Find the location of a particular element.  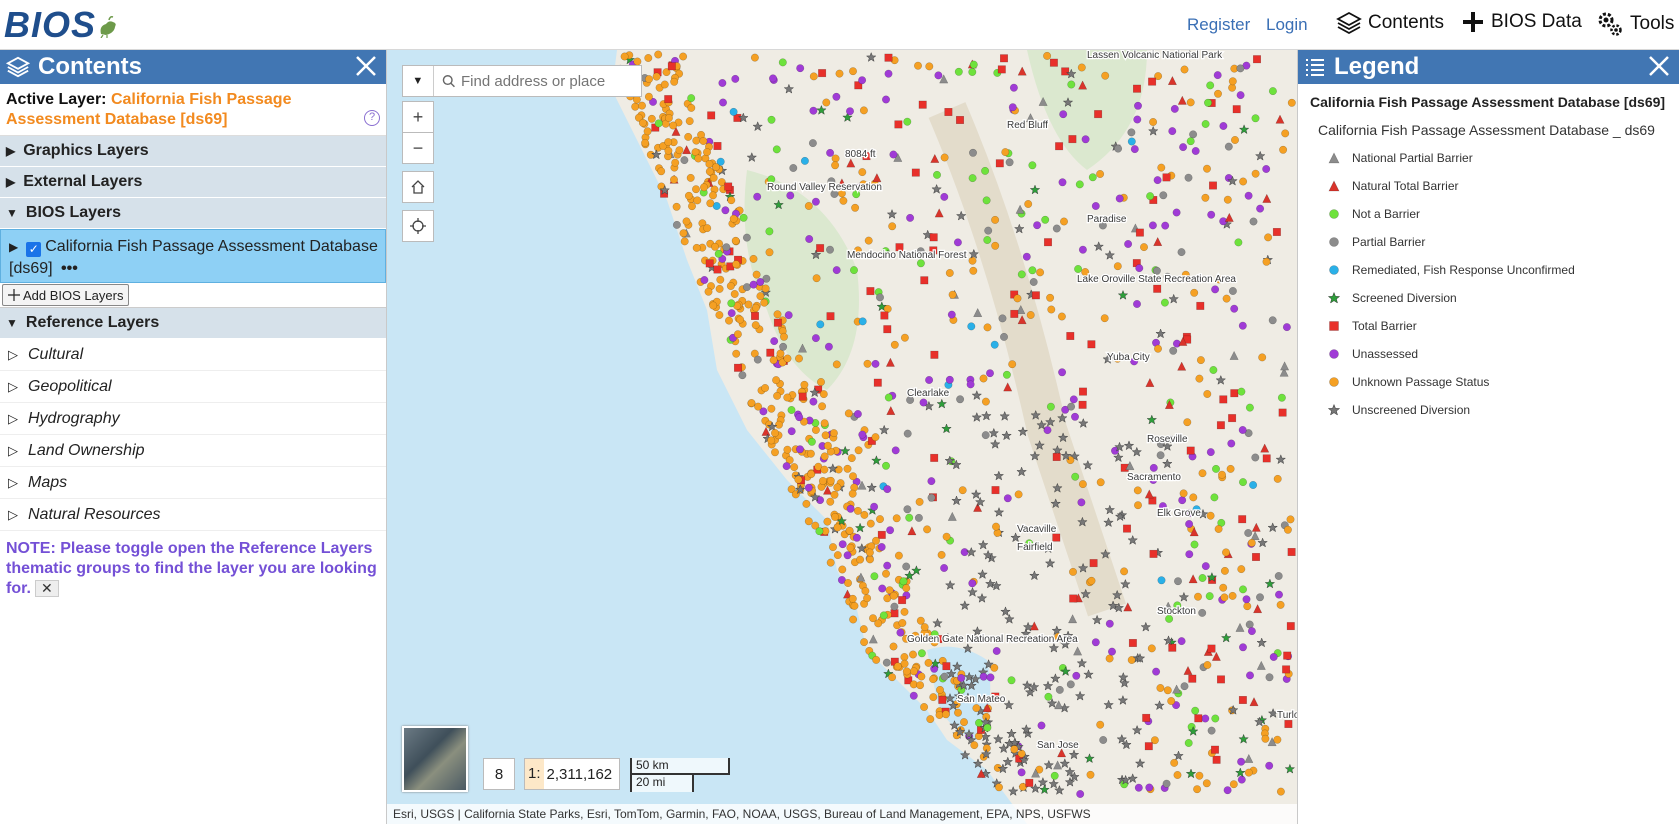

more-options-icon: ••• is located at coordinates (69, 268).